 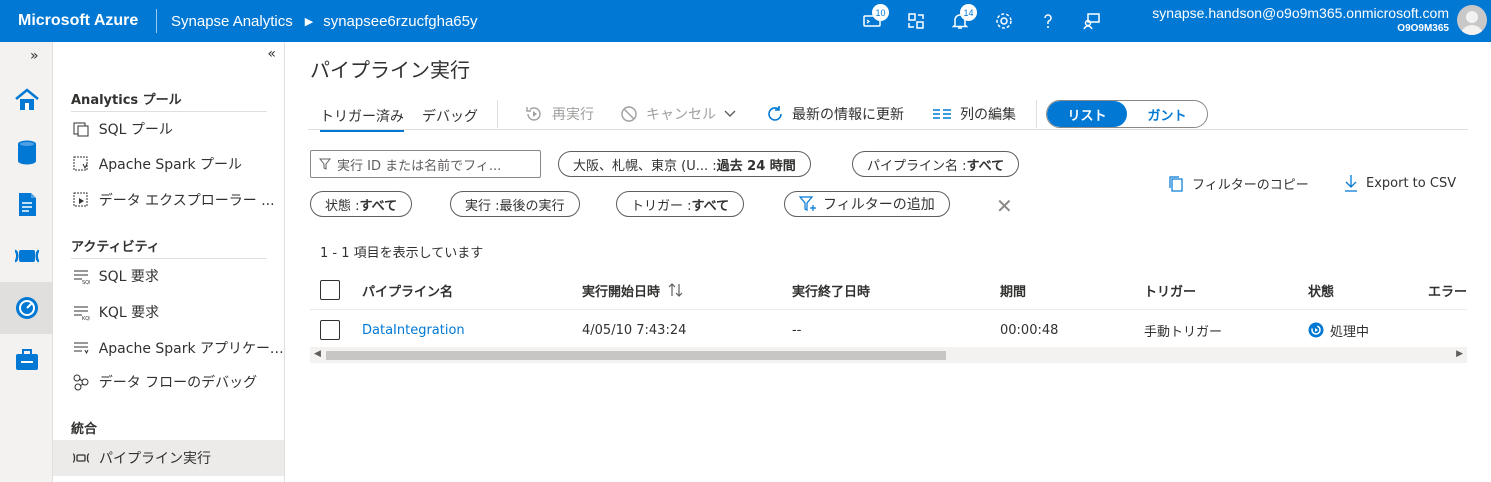 I want to click on feedback-icon, so click(x=1091, y=21).